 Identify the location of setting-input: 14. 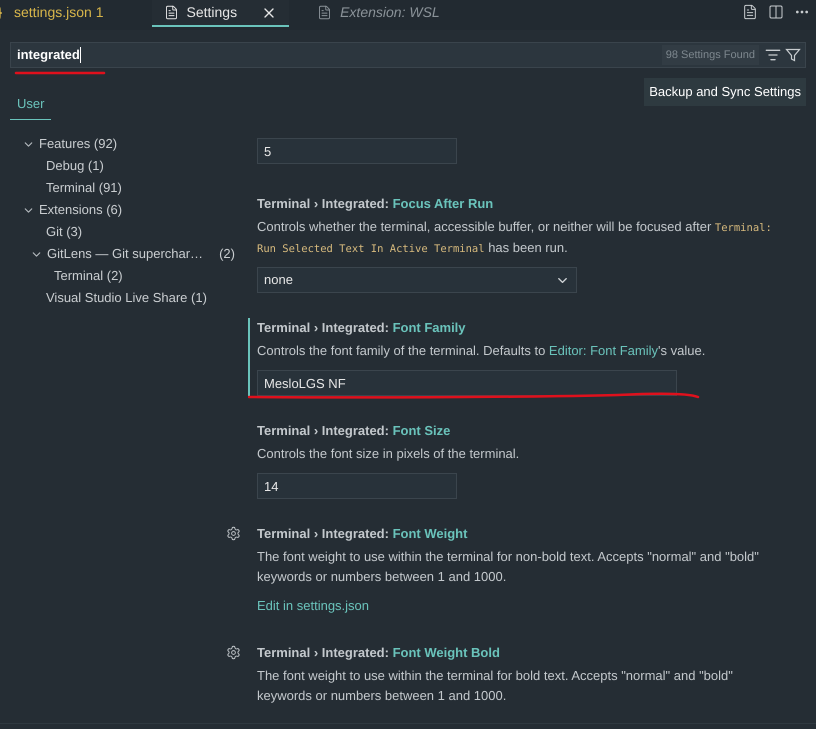
(357, 486).